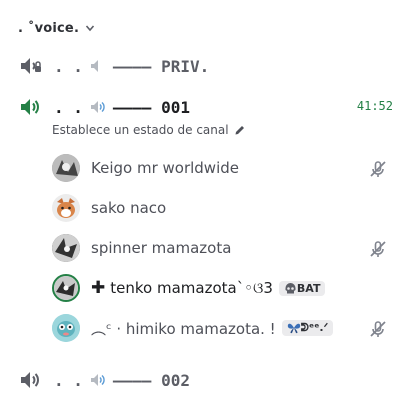 This screenshot has width=409, height=409. I want to click on user-name: ︵ᶜ · himiko mamazota. !, so click(183, 328).